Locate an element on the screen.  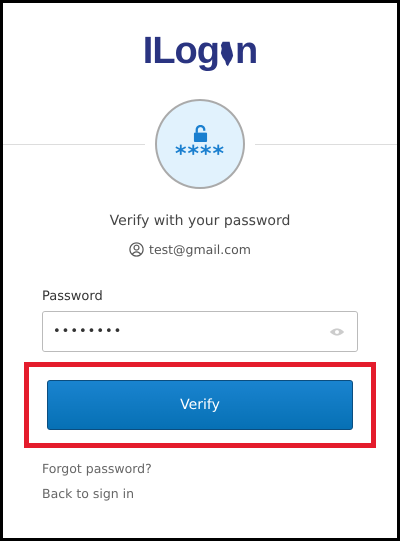
user-icon is located at coordinates (136, 249).